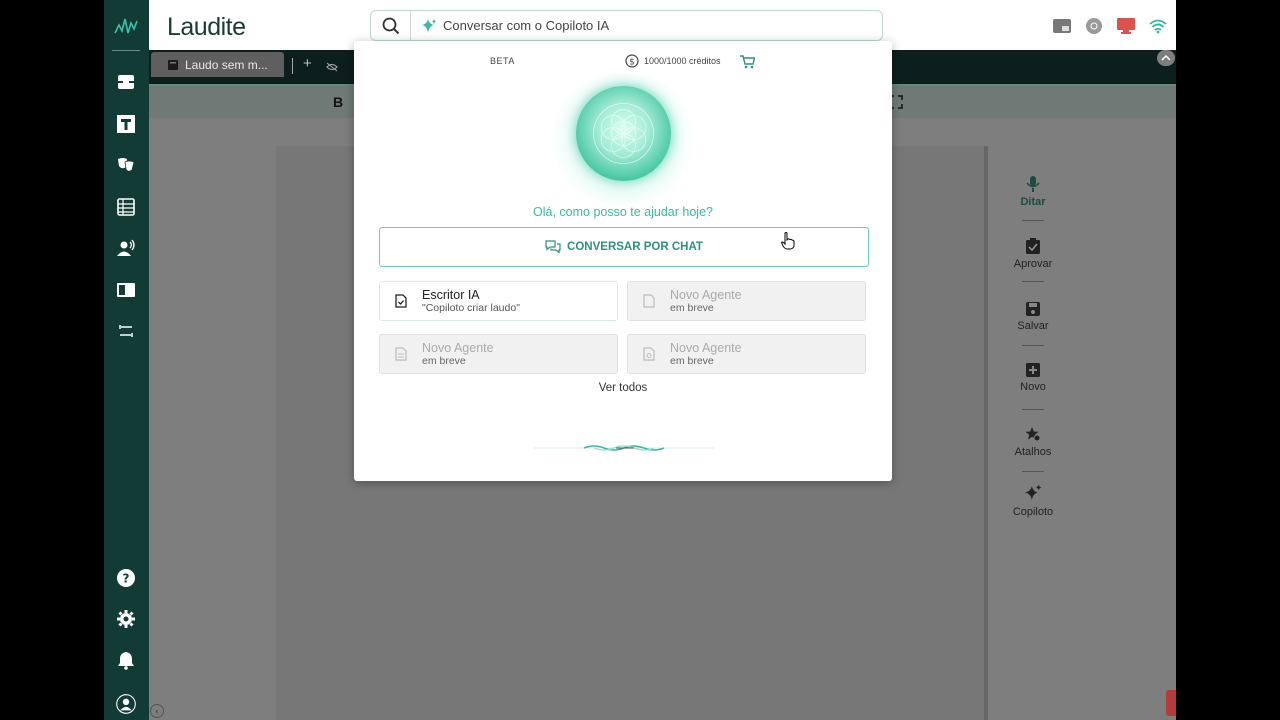  Describe the element at coordinates (1033, 326) in the screenshot. I see `save-label: Salvar` at that location.